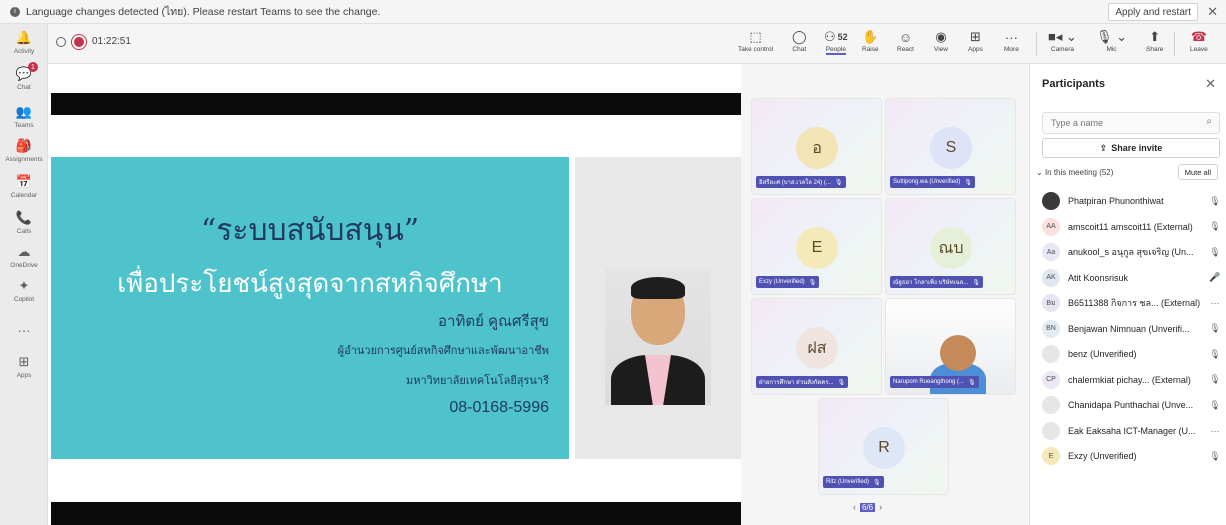  Describe the element at coordinates (950, 146) in the screenshot. I see `video-tile: S Suttipong.wa (Unverified) 🎙` at that location.